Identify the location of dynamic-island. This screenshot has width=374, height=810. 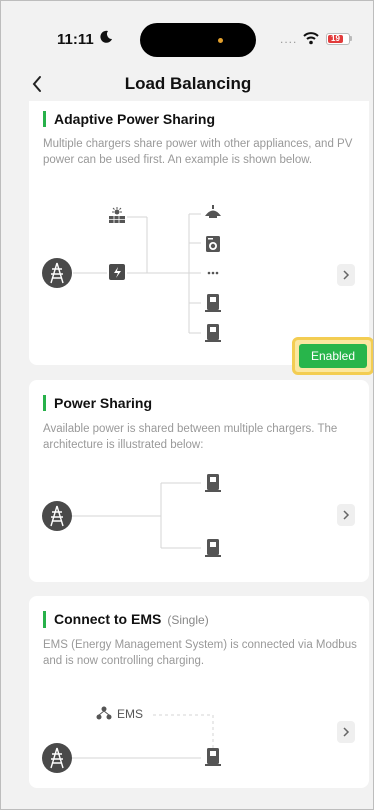
(198, 40).